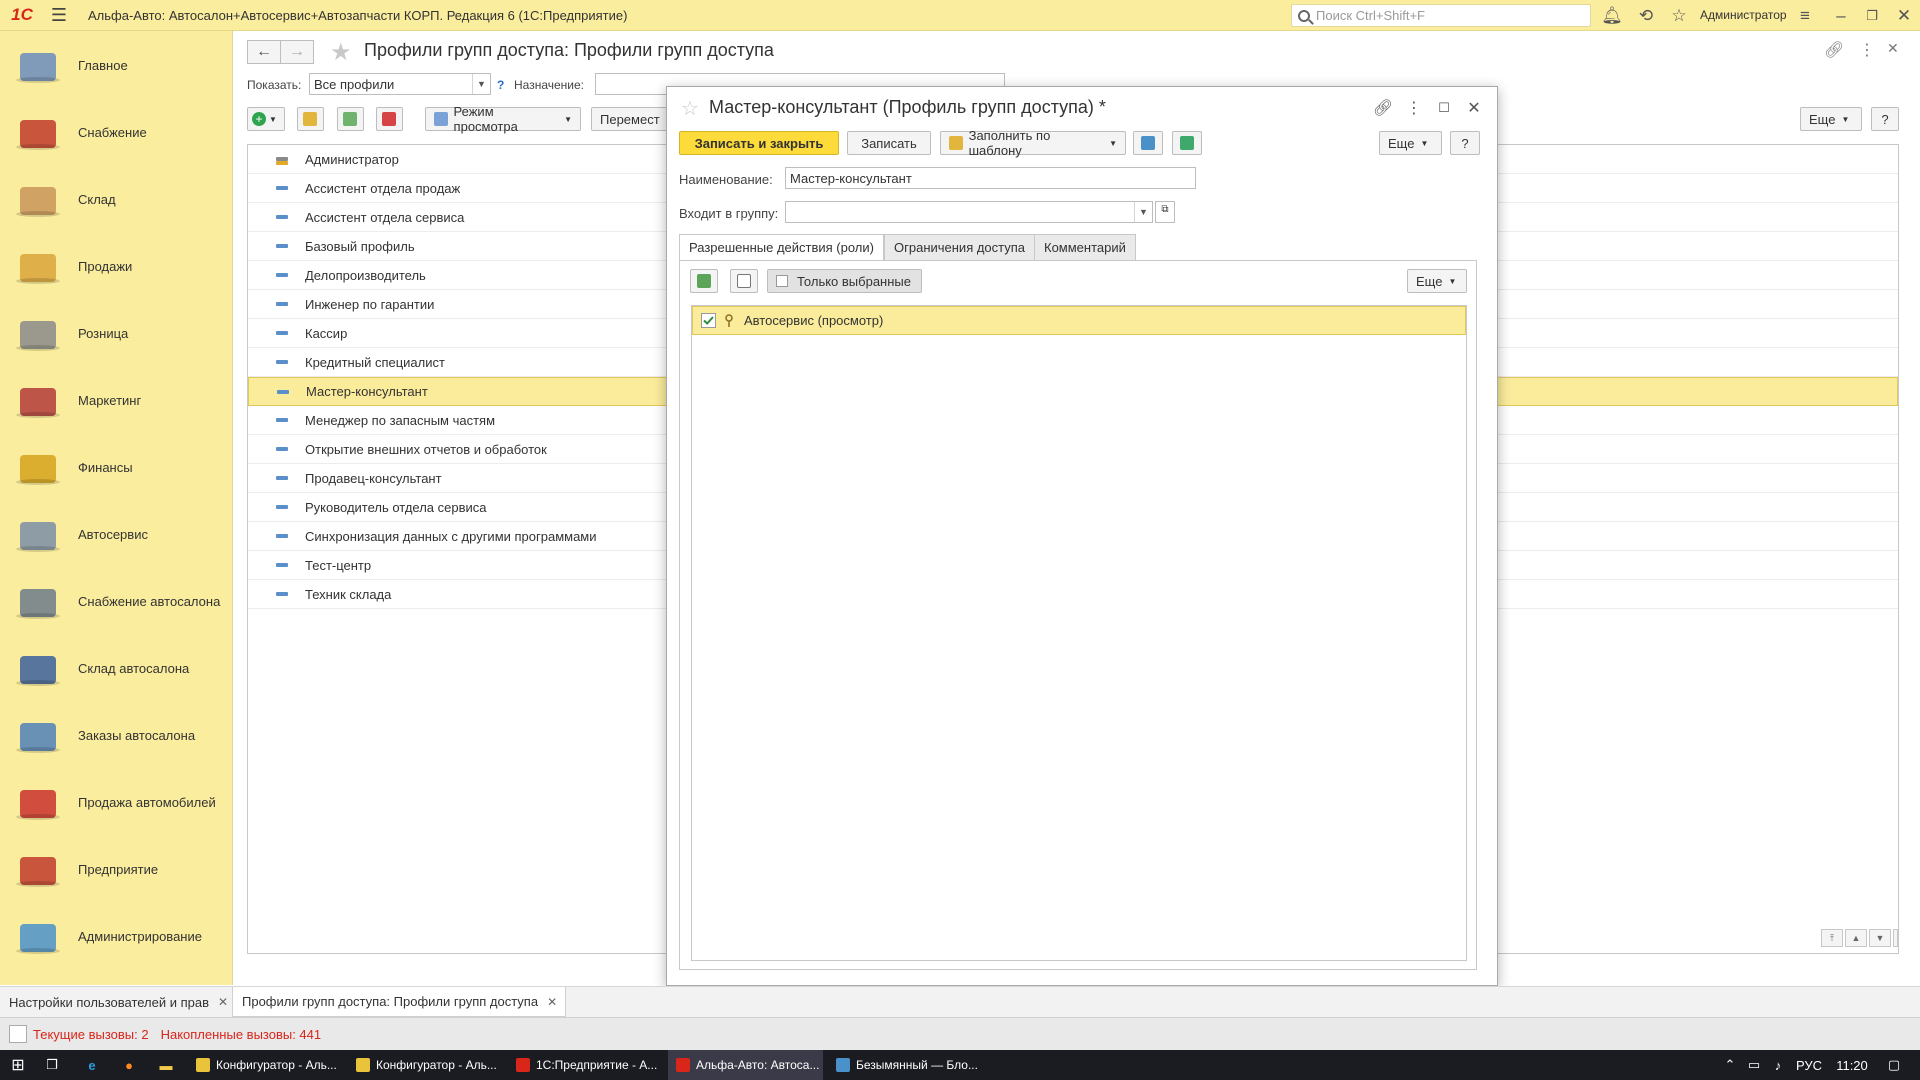 The width and height of the screenshot is (1920, 1080). Describe the element at coordinates (389, 119) in the screenshot. I see `delete-mark-button` at that location.